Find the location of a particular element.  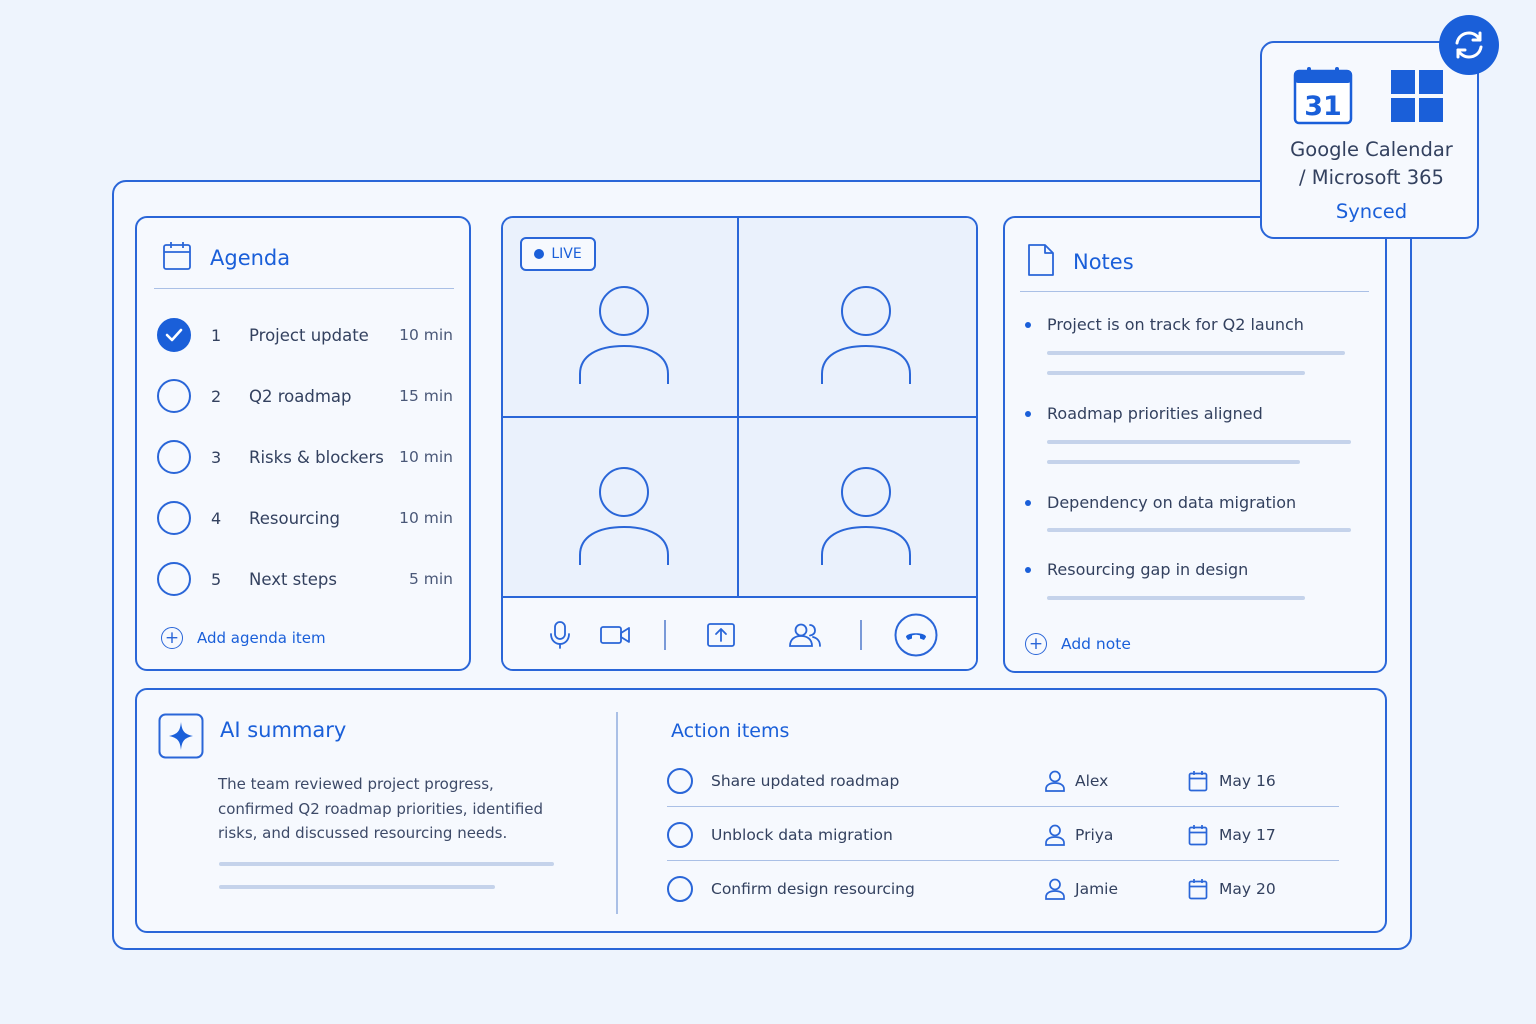

agenda-item: 4 Resourcing 10 min is located at coordinates (305, 518).